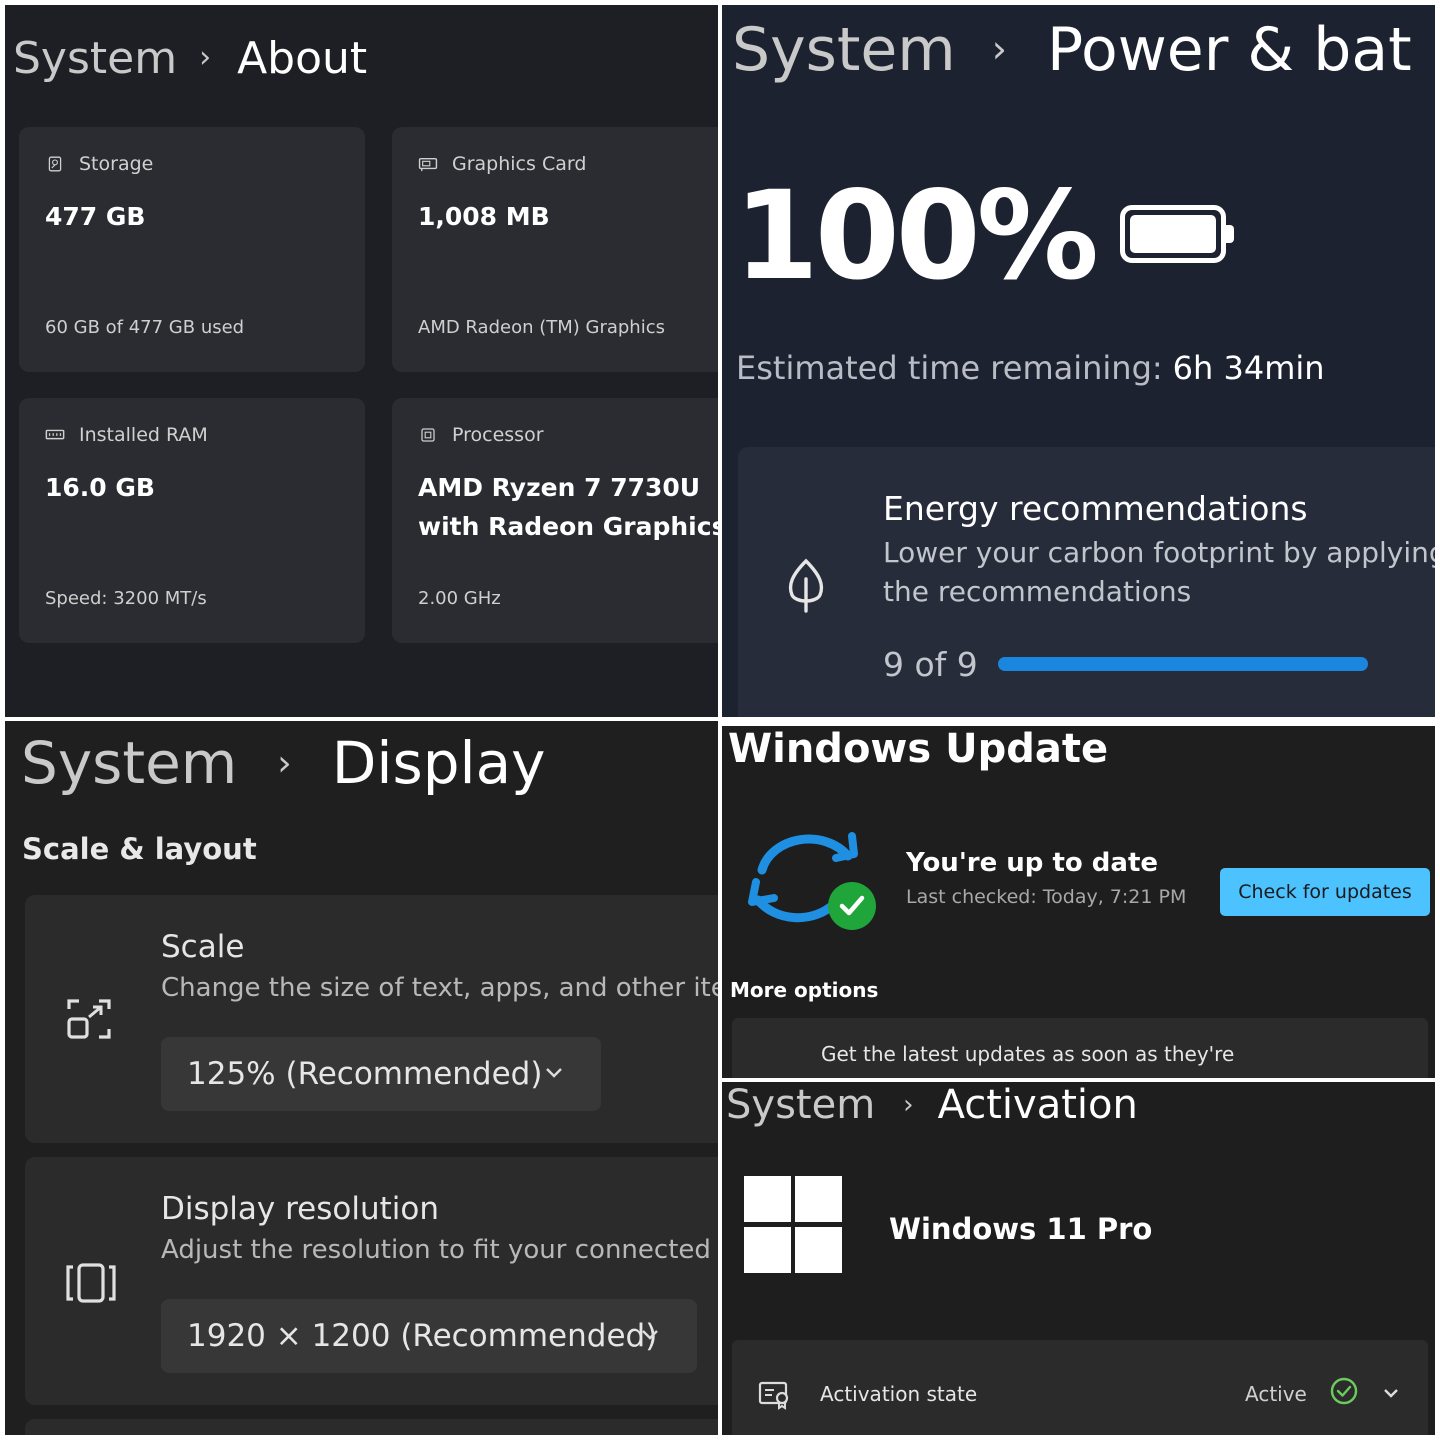 This screenshot has width=1440, height=1440. I want to click on resolution-dropdown: 1920 × 1200 (Recommended), so click(429, 1336).